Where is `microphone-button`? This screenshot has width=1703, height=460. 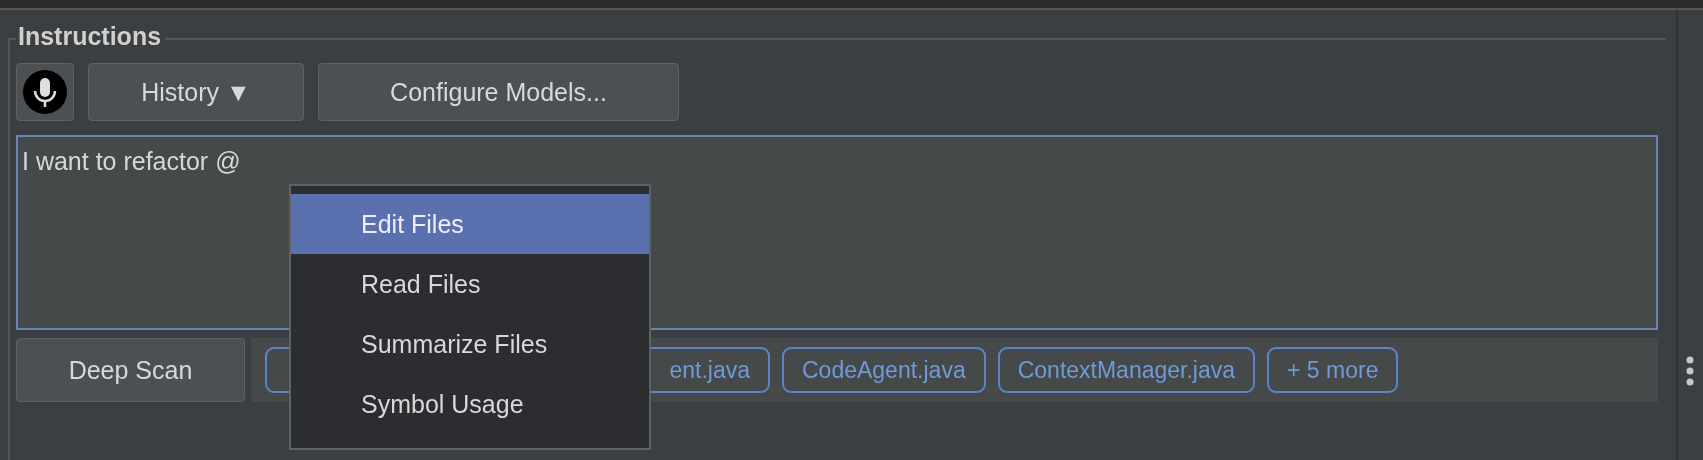 microphone-button is located at coordinates (45, 92).